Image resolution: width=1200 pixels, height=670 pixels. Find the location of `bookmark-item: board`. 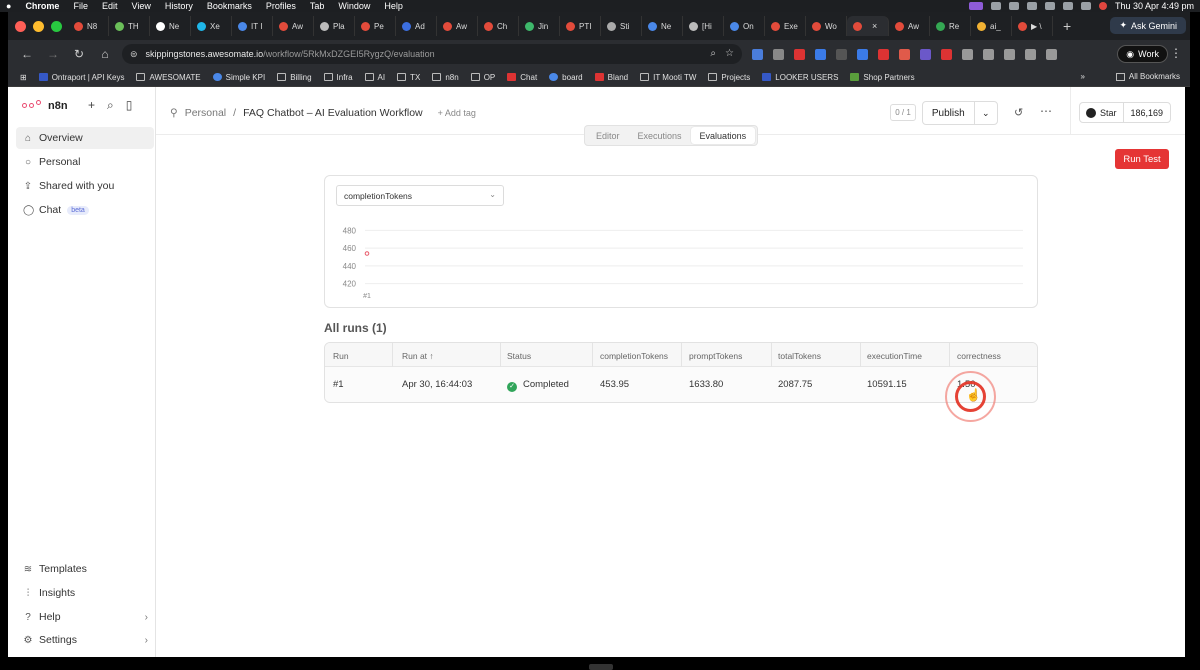

bookmark-item: board is located at coordinates (566, 77).